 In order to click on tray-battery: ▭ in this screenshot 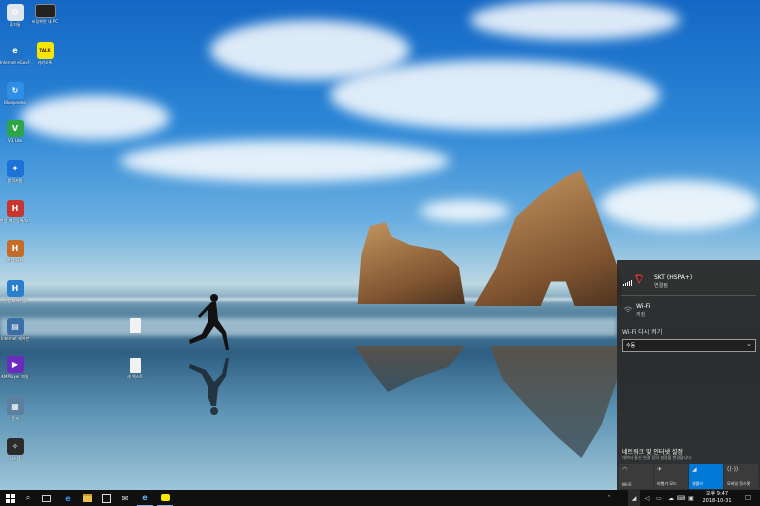, I will do `click(659, 498)`.